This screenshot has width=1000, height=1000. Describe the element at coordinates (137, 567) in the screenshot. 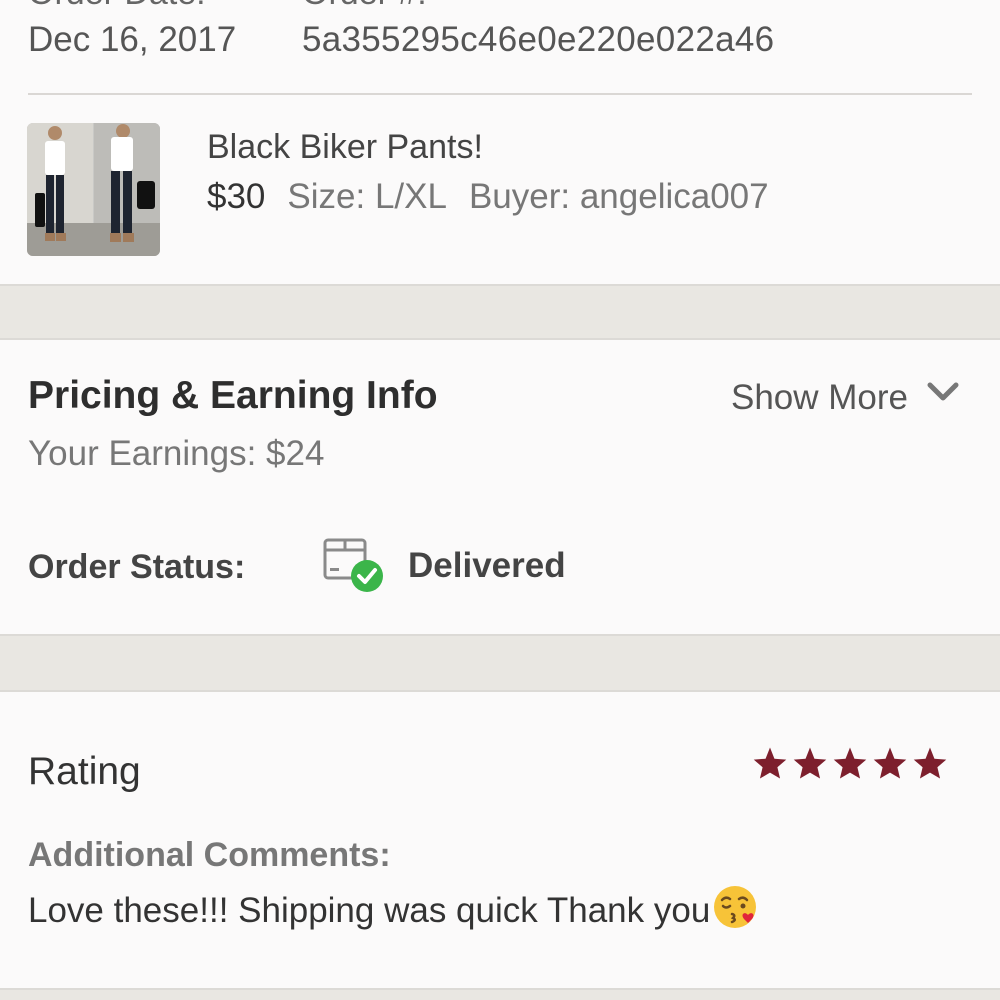

I see `order-status-label: Order Status:` at that location.